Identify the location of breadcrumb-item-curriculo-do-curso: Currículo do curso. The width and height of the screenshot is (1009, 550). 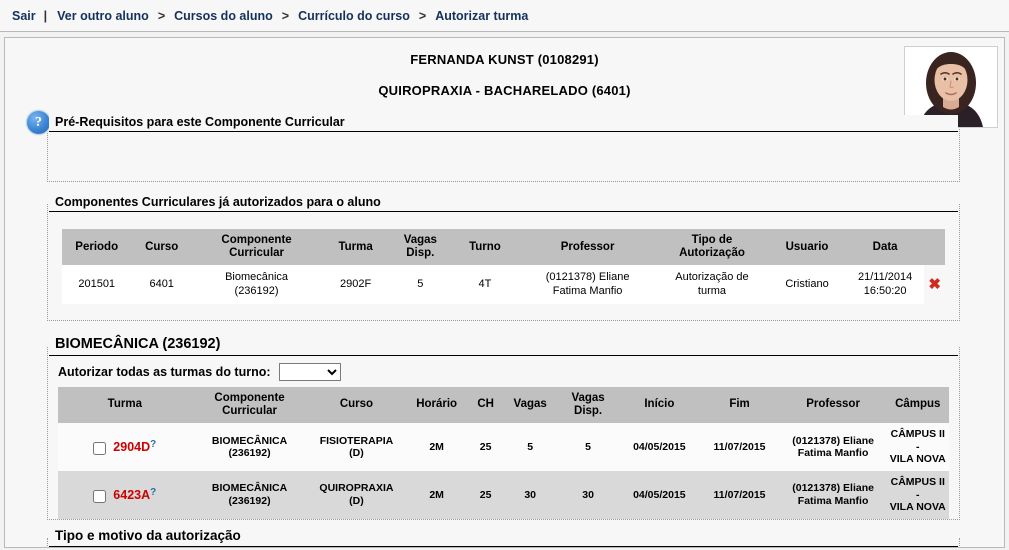
(354, 16).